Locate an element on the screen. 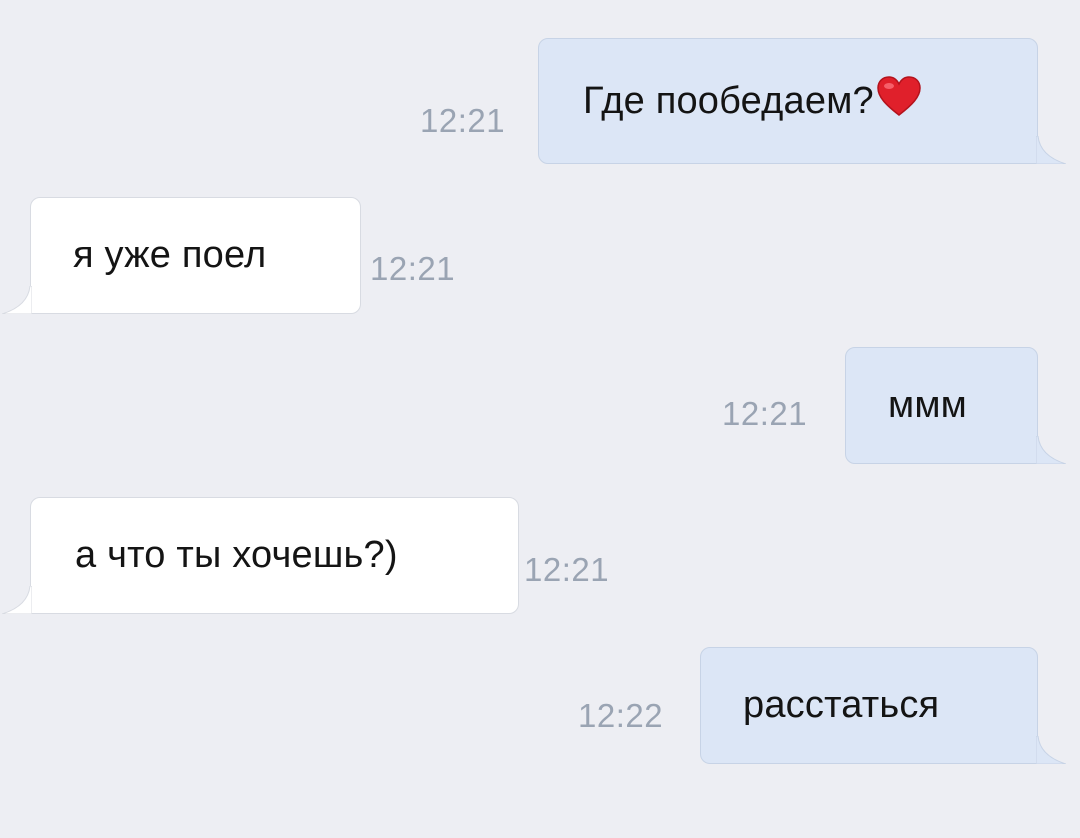 The image size is (1080, 838). message-bubble-incoming: я уже поел is located at coordinates (181, 255).